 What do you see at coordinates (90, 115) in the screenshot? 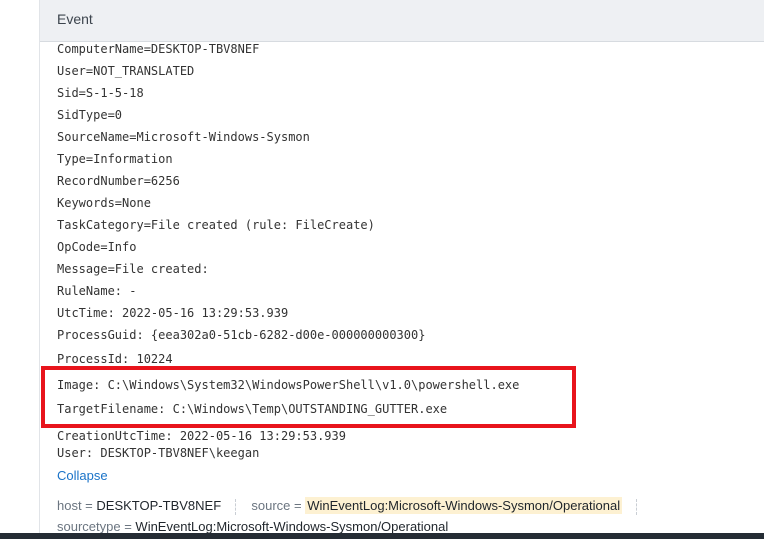
I see `event-line: SidType=0` at bounding box center [90, 115].